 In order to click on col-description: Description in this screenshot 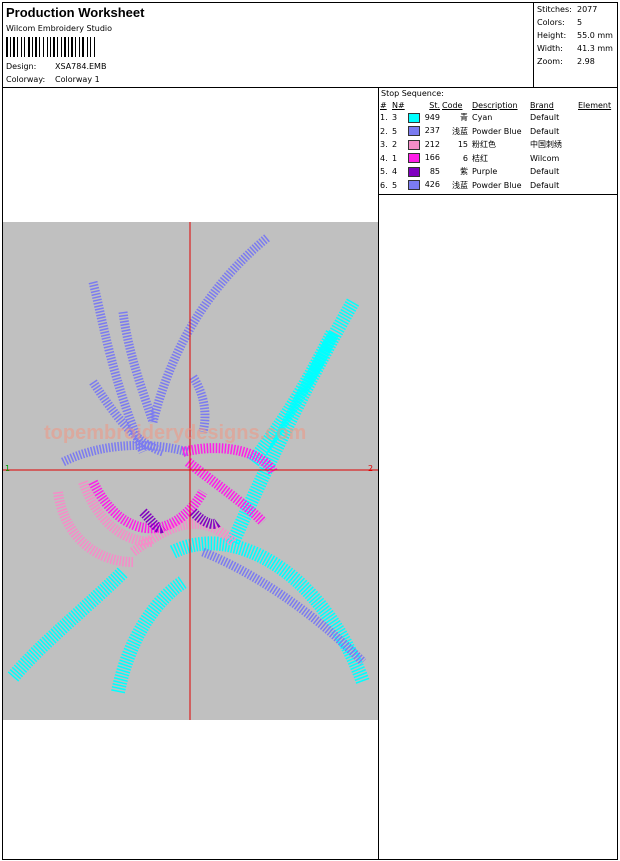, I will do `click(495, 105)`.